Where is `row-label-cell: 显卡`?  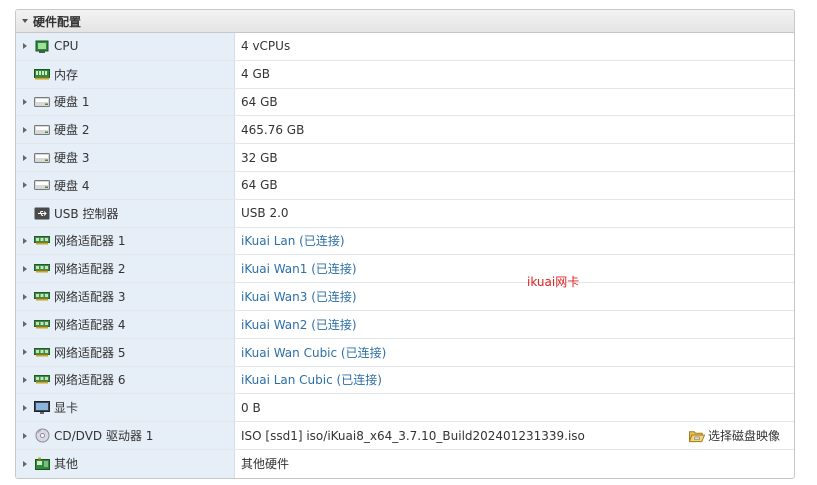 row-label-cell: 显卡 is located at coordinates (125, 408).